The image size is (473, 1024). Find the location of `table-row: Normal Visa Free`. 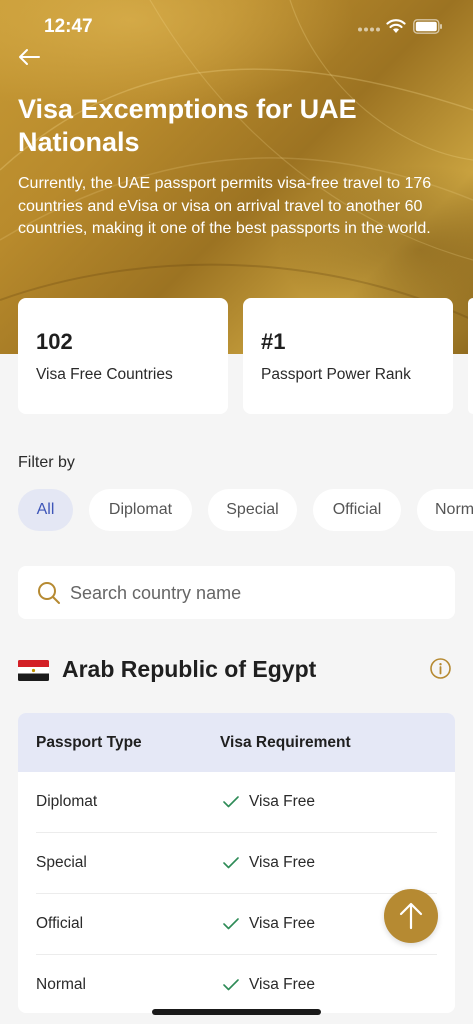

table-row: Normal Visa Free is located at coordinates (236, 984).